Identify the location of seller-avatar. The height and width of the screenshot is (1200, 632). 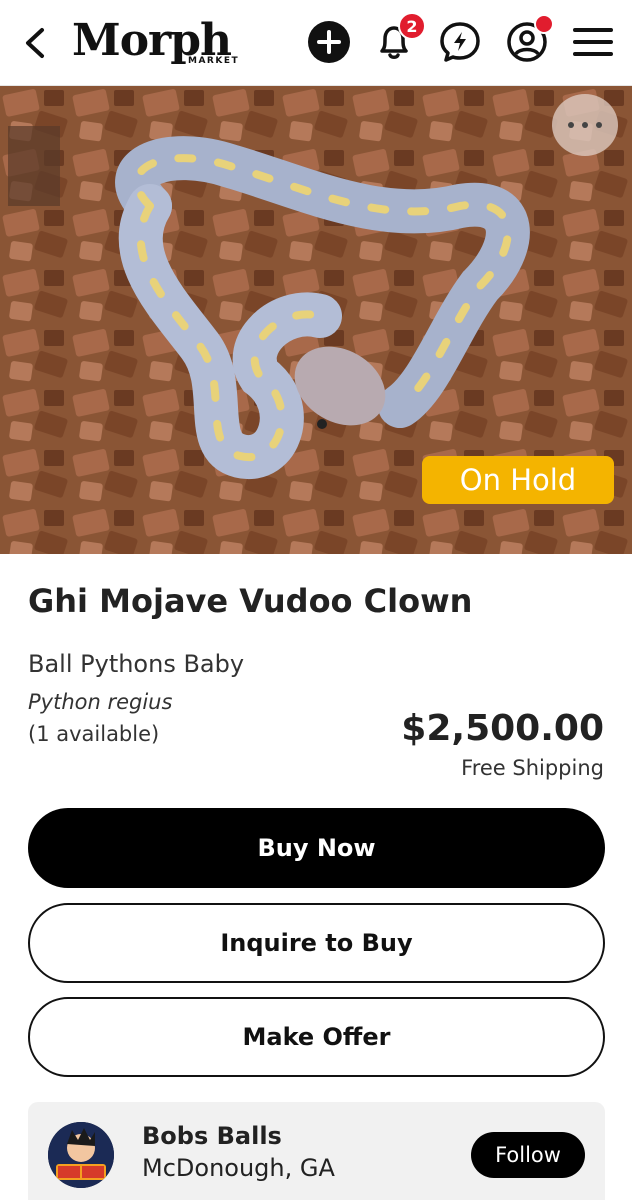
(81, 1155).